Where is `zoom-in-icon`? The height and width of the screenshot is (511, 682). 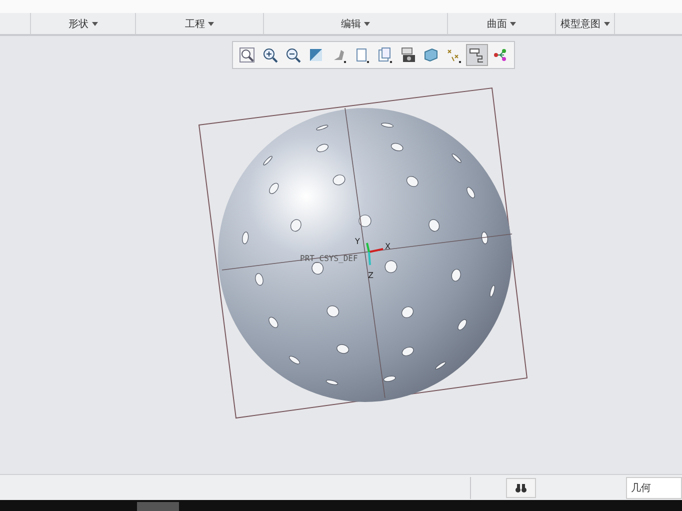
zoom-in-icon is located at coordinates (271, 55).